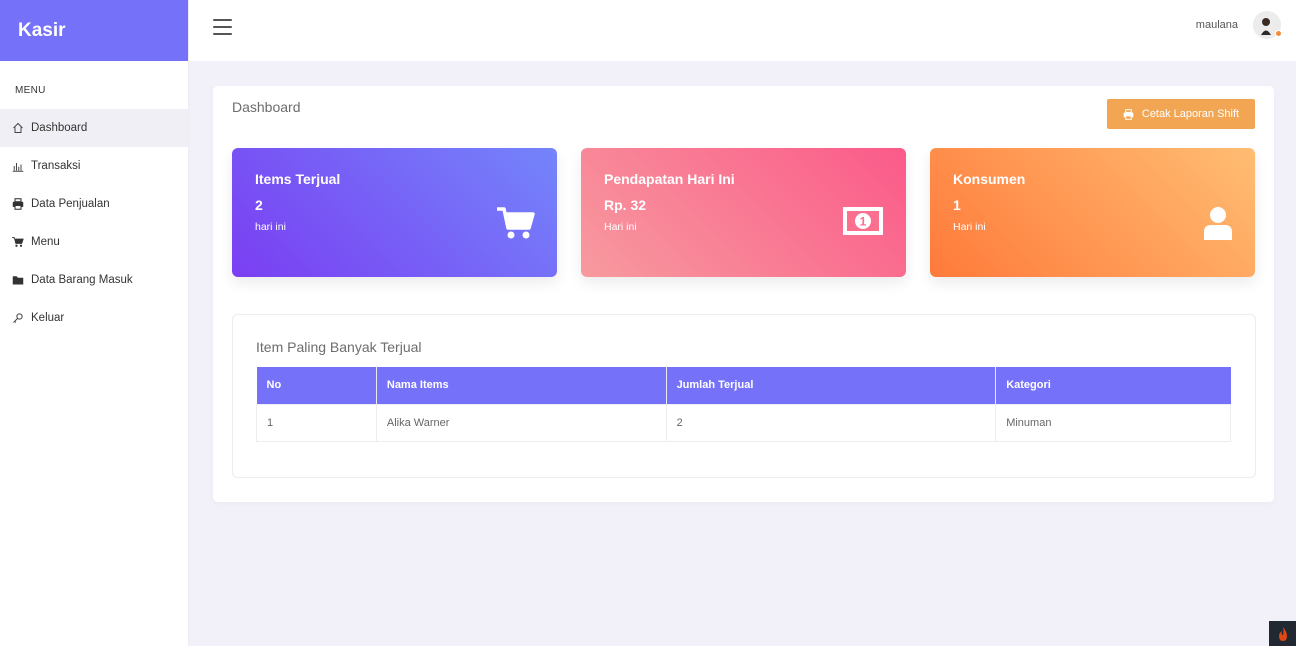 The width and height of the screenshot is (1296, 646). Describe the element at coordinates (969, 227) in the screenshot. I see `stat-subtitle: Hari ini` at that location.